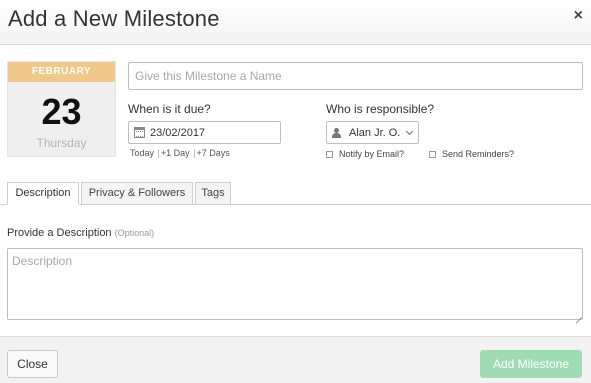 The width and height of the screenshot is (591, 383). Describe the element at coordinates (295, 193) in the screenshot. I see `tab-bar: Description Privacy & Followers Tags` at that location.